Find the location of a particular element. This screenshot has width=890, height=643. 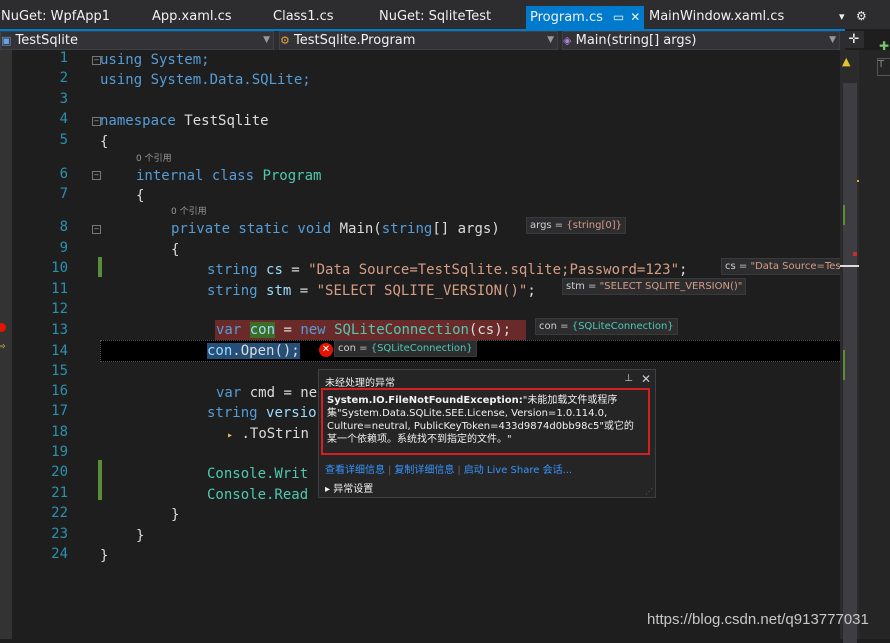

datatip-con-line14: con = {SQLiteConnection} is located at coordinates (405, 348).